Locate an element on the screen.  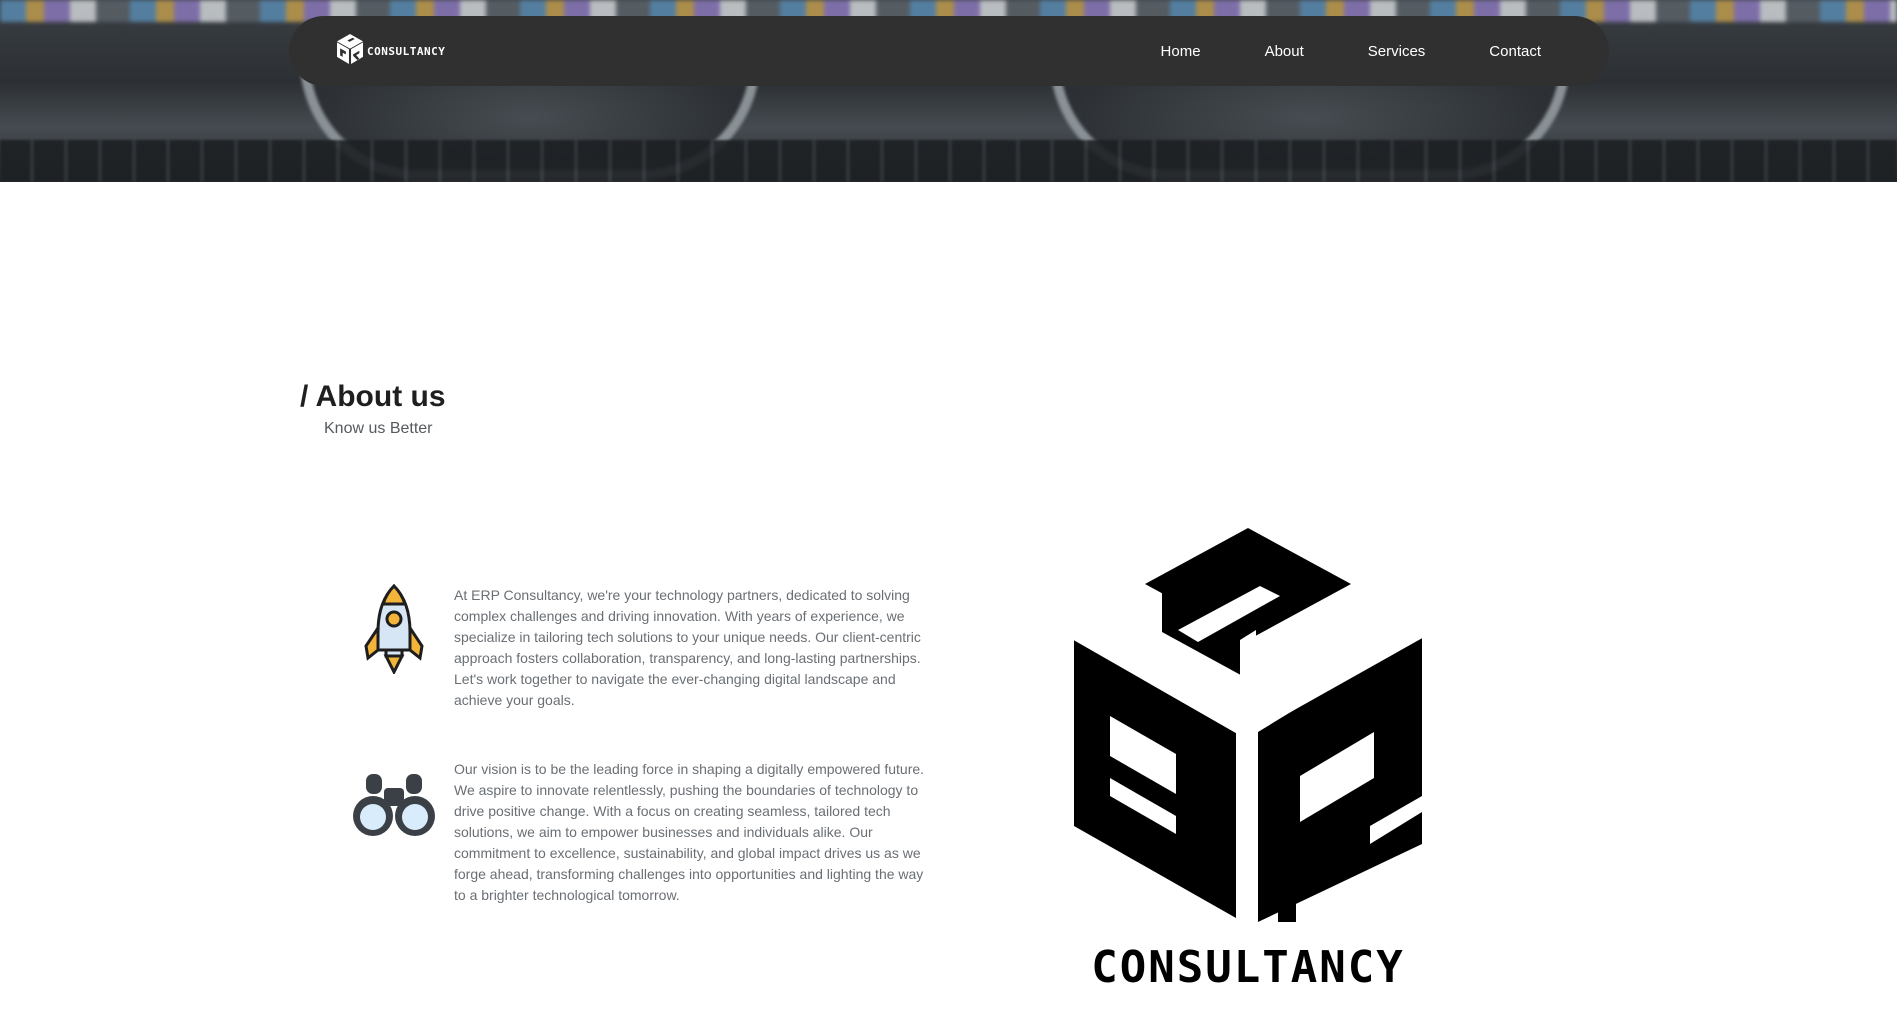
erp-consultancy-logo is located at coordinates (1248, 726).